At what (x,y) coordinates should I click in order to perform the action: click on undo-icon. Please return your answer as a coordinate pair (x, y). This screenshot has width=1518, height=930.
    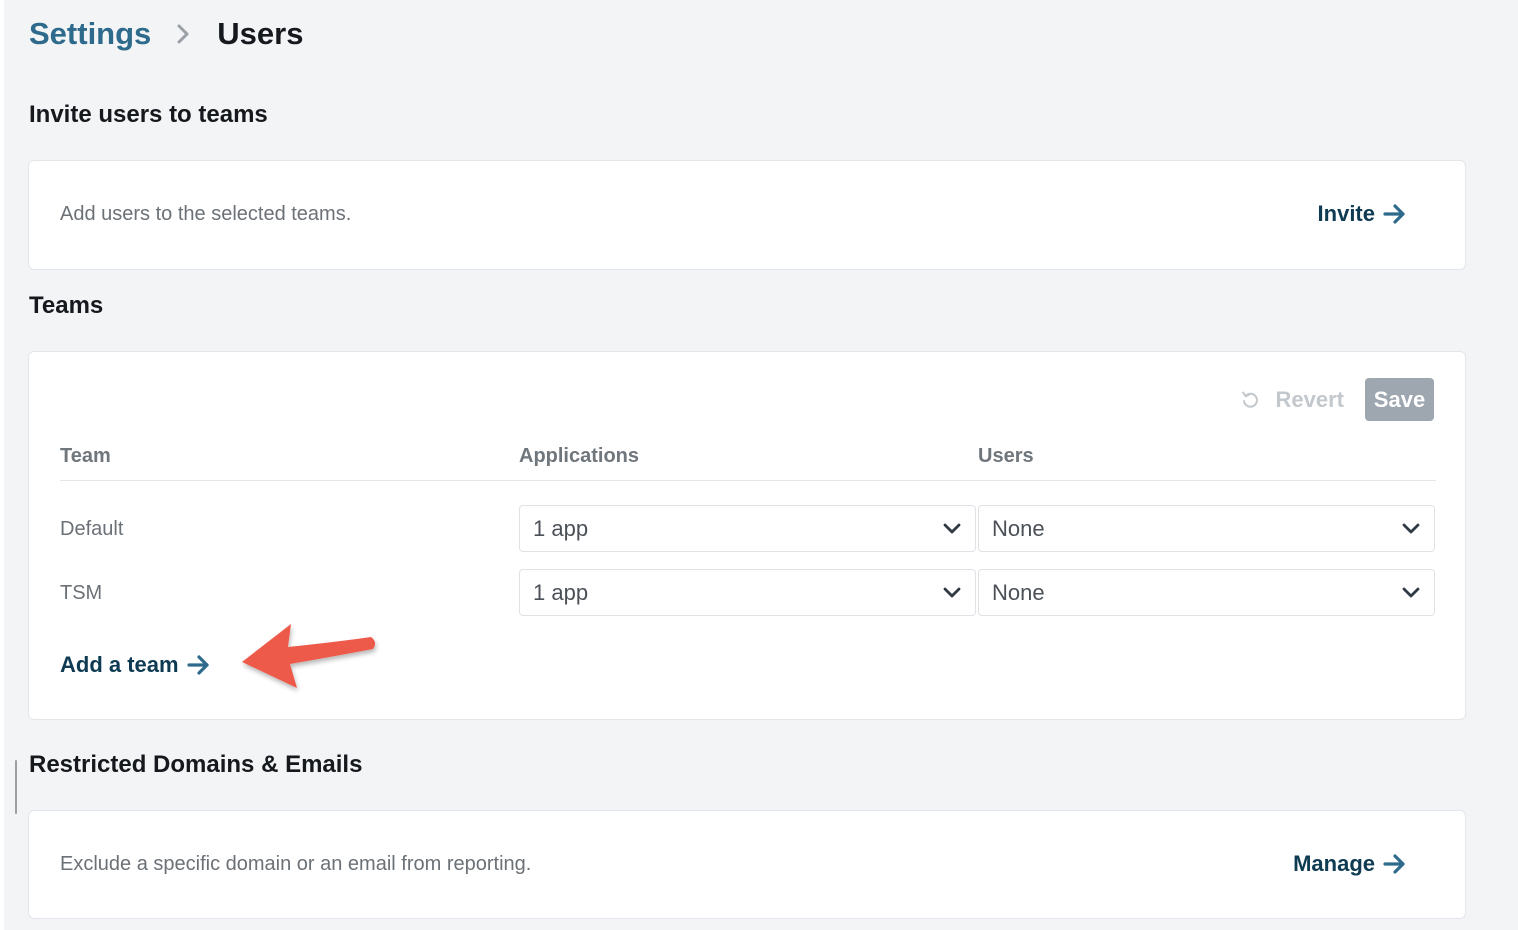
    Looking at the image, I should click on (1249, 399).